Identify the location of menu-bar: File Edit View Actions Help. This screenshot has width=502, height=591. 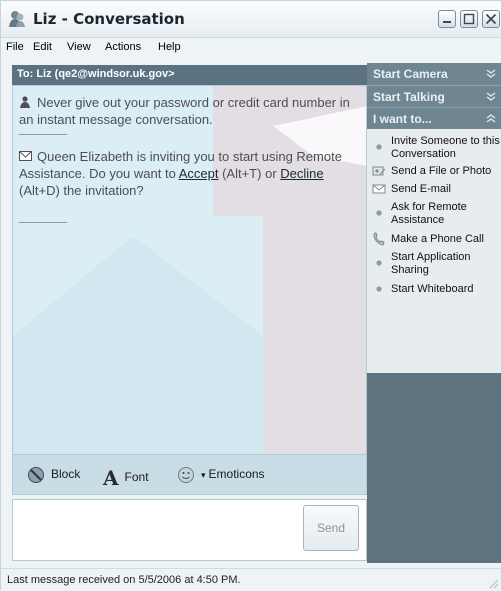
(251, 48).